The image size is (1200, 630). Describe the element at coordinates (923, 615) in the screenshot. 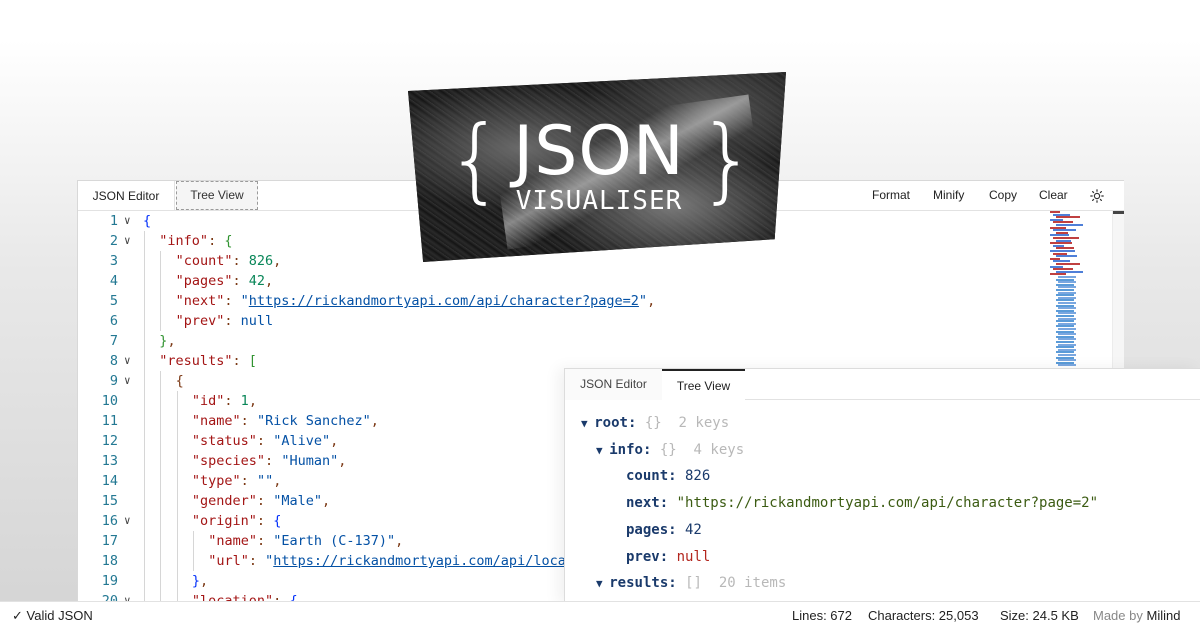

I see `character-count: Characters: 25,053` at that location.